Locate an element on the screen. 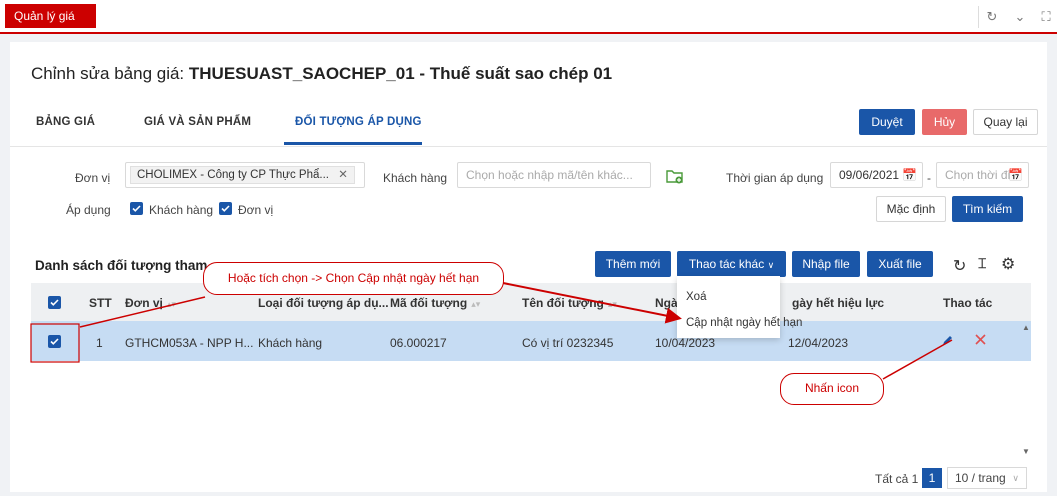 This screenshot has width=1057, height=496. column-height-icon: ⌶ is located at coordinates (982, 263).